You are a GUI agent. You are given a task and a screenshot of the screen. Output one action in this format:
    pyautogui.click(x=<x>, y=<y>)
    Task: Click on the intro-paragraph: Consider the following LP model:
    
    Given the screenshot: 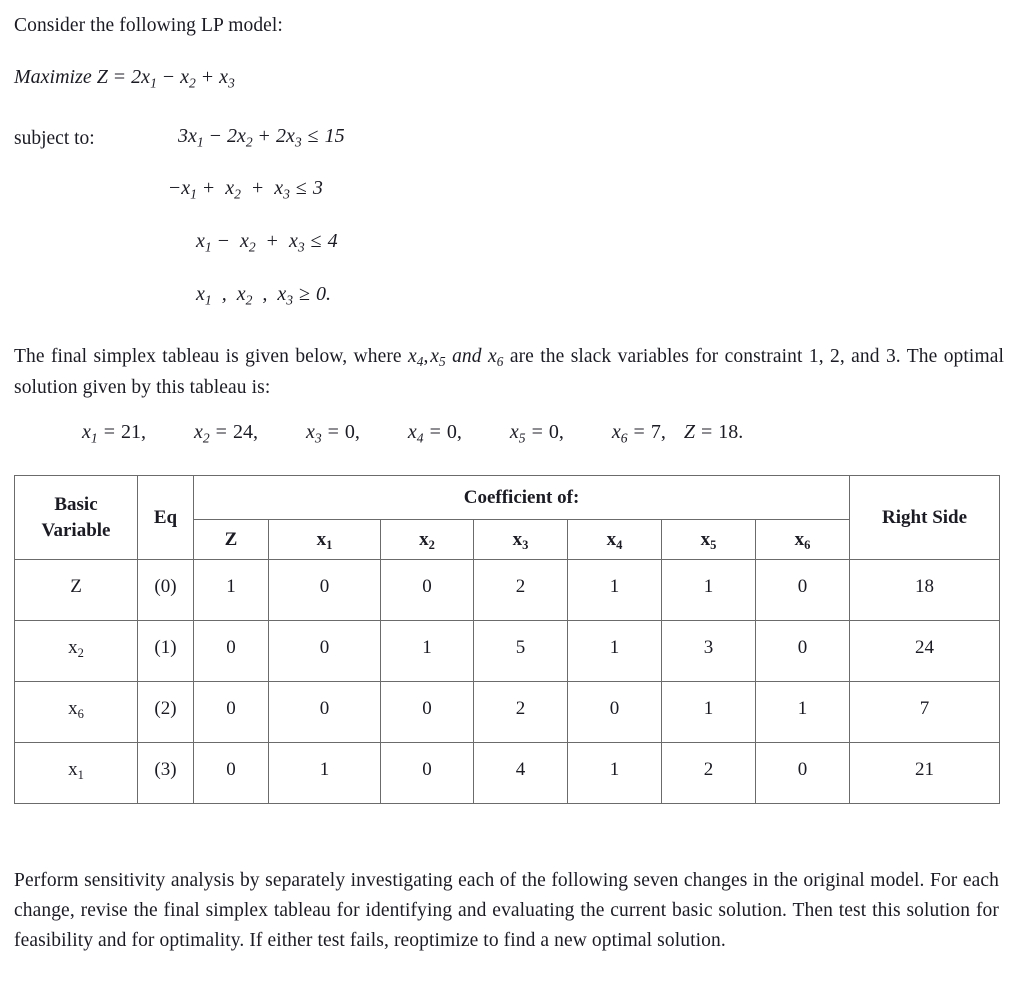 What is the action you would take?
    pyautogui.click(x=148, y=25)
    